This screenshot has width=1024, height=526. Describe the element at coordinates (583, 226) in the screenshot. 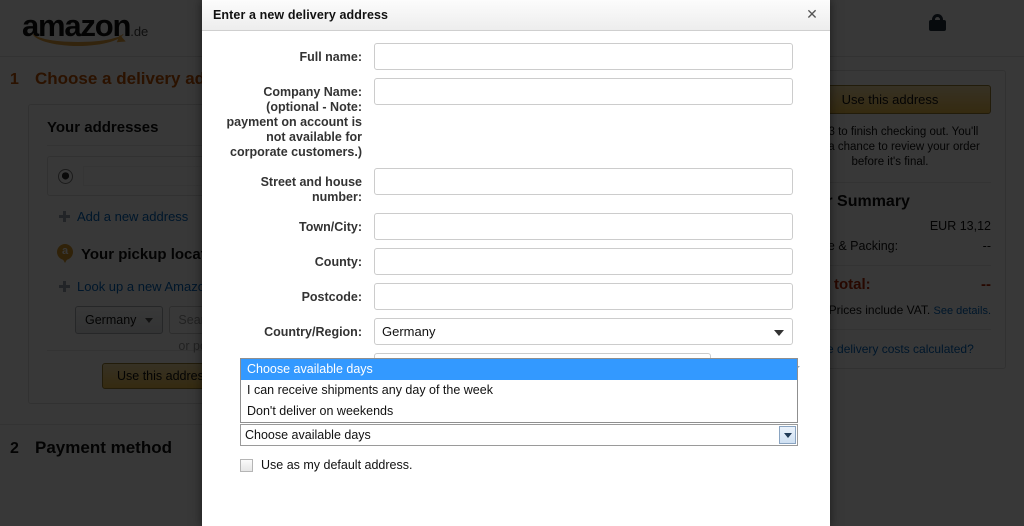

I see `town-city-input` at that location.